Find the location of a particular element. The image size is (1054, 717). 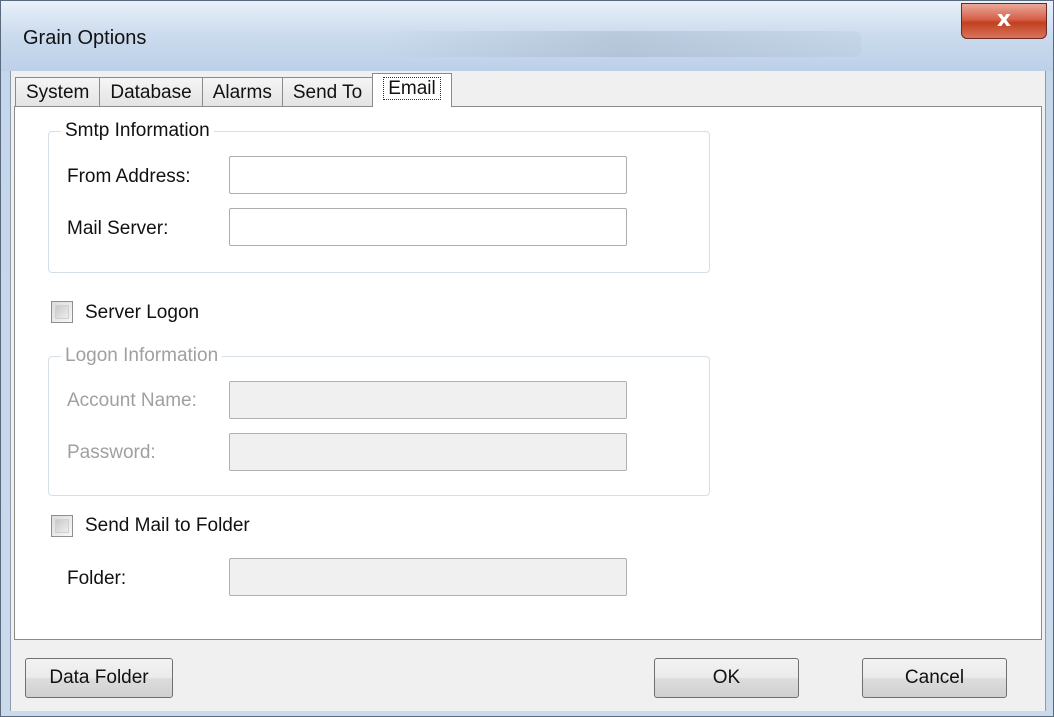

cancel-button: Cancel is located at coordinates (934, 678).